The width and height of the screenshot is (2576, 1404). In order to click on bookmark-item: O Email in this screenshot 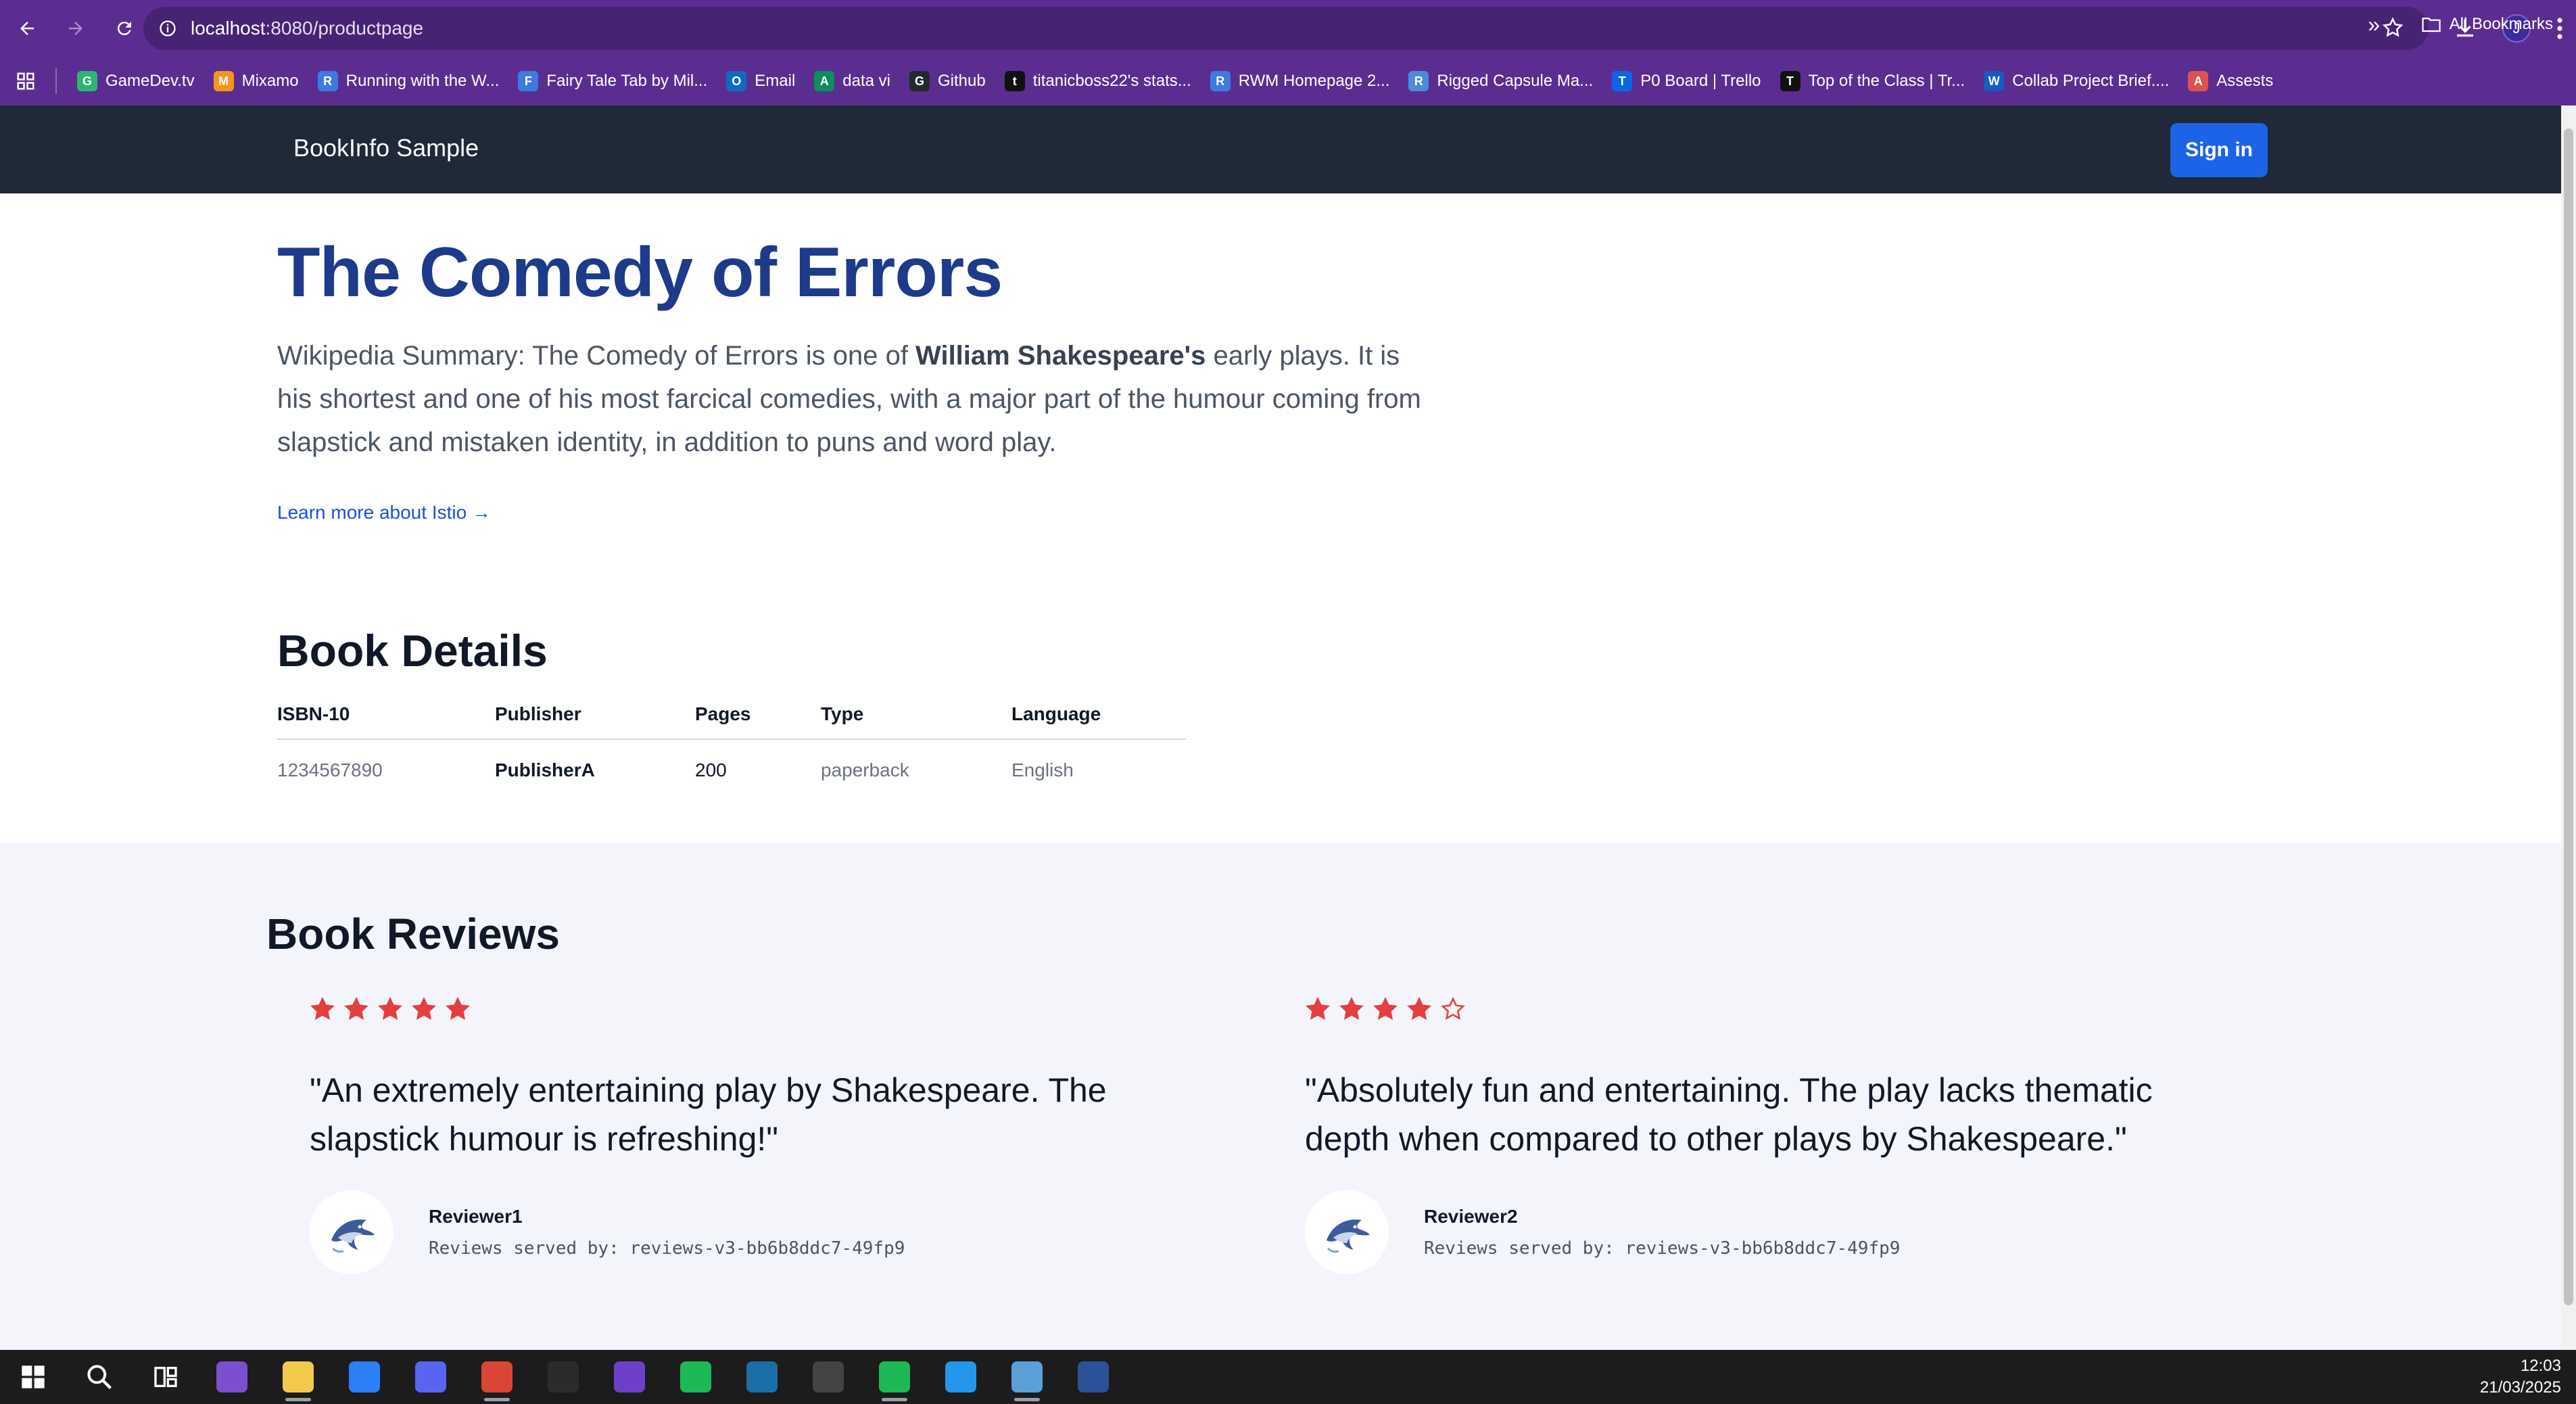, I will do `click(761, 82)`.